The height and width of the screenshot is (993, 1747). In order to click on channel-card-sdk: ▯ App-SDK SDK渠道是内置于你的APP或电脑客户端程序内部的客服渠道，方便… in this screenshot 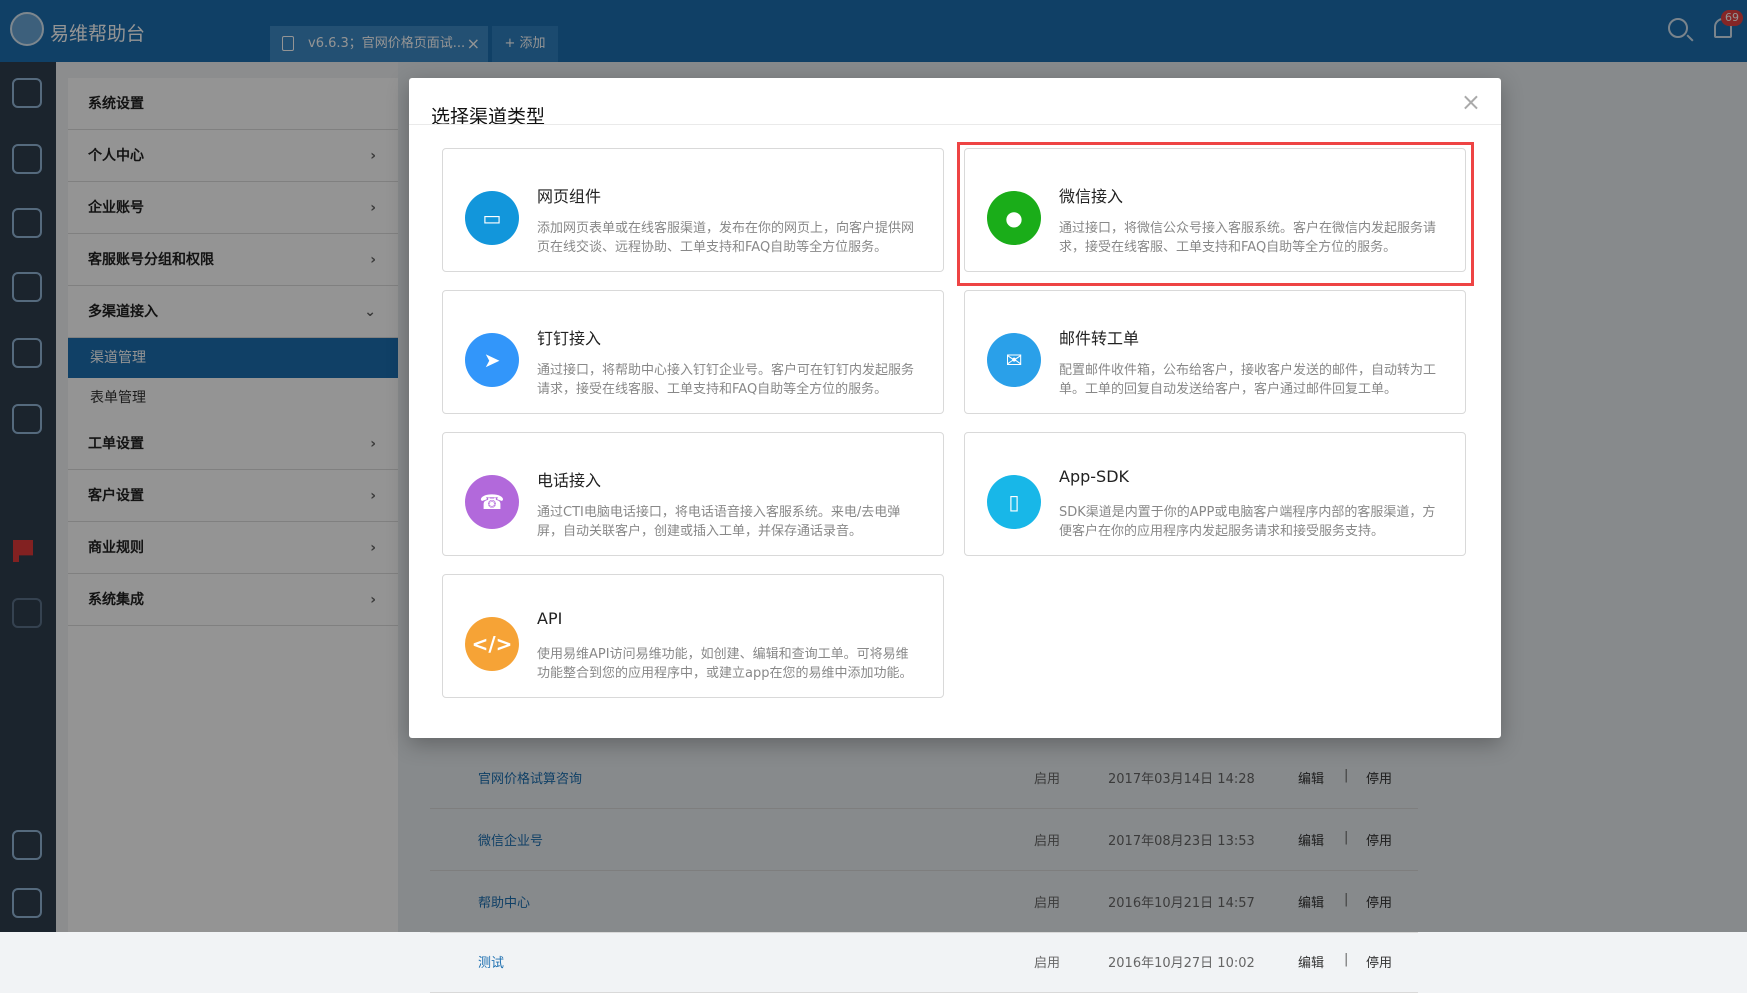, I will do `click(1215, 494)`.